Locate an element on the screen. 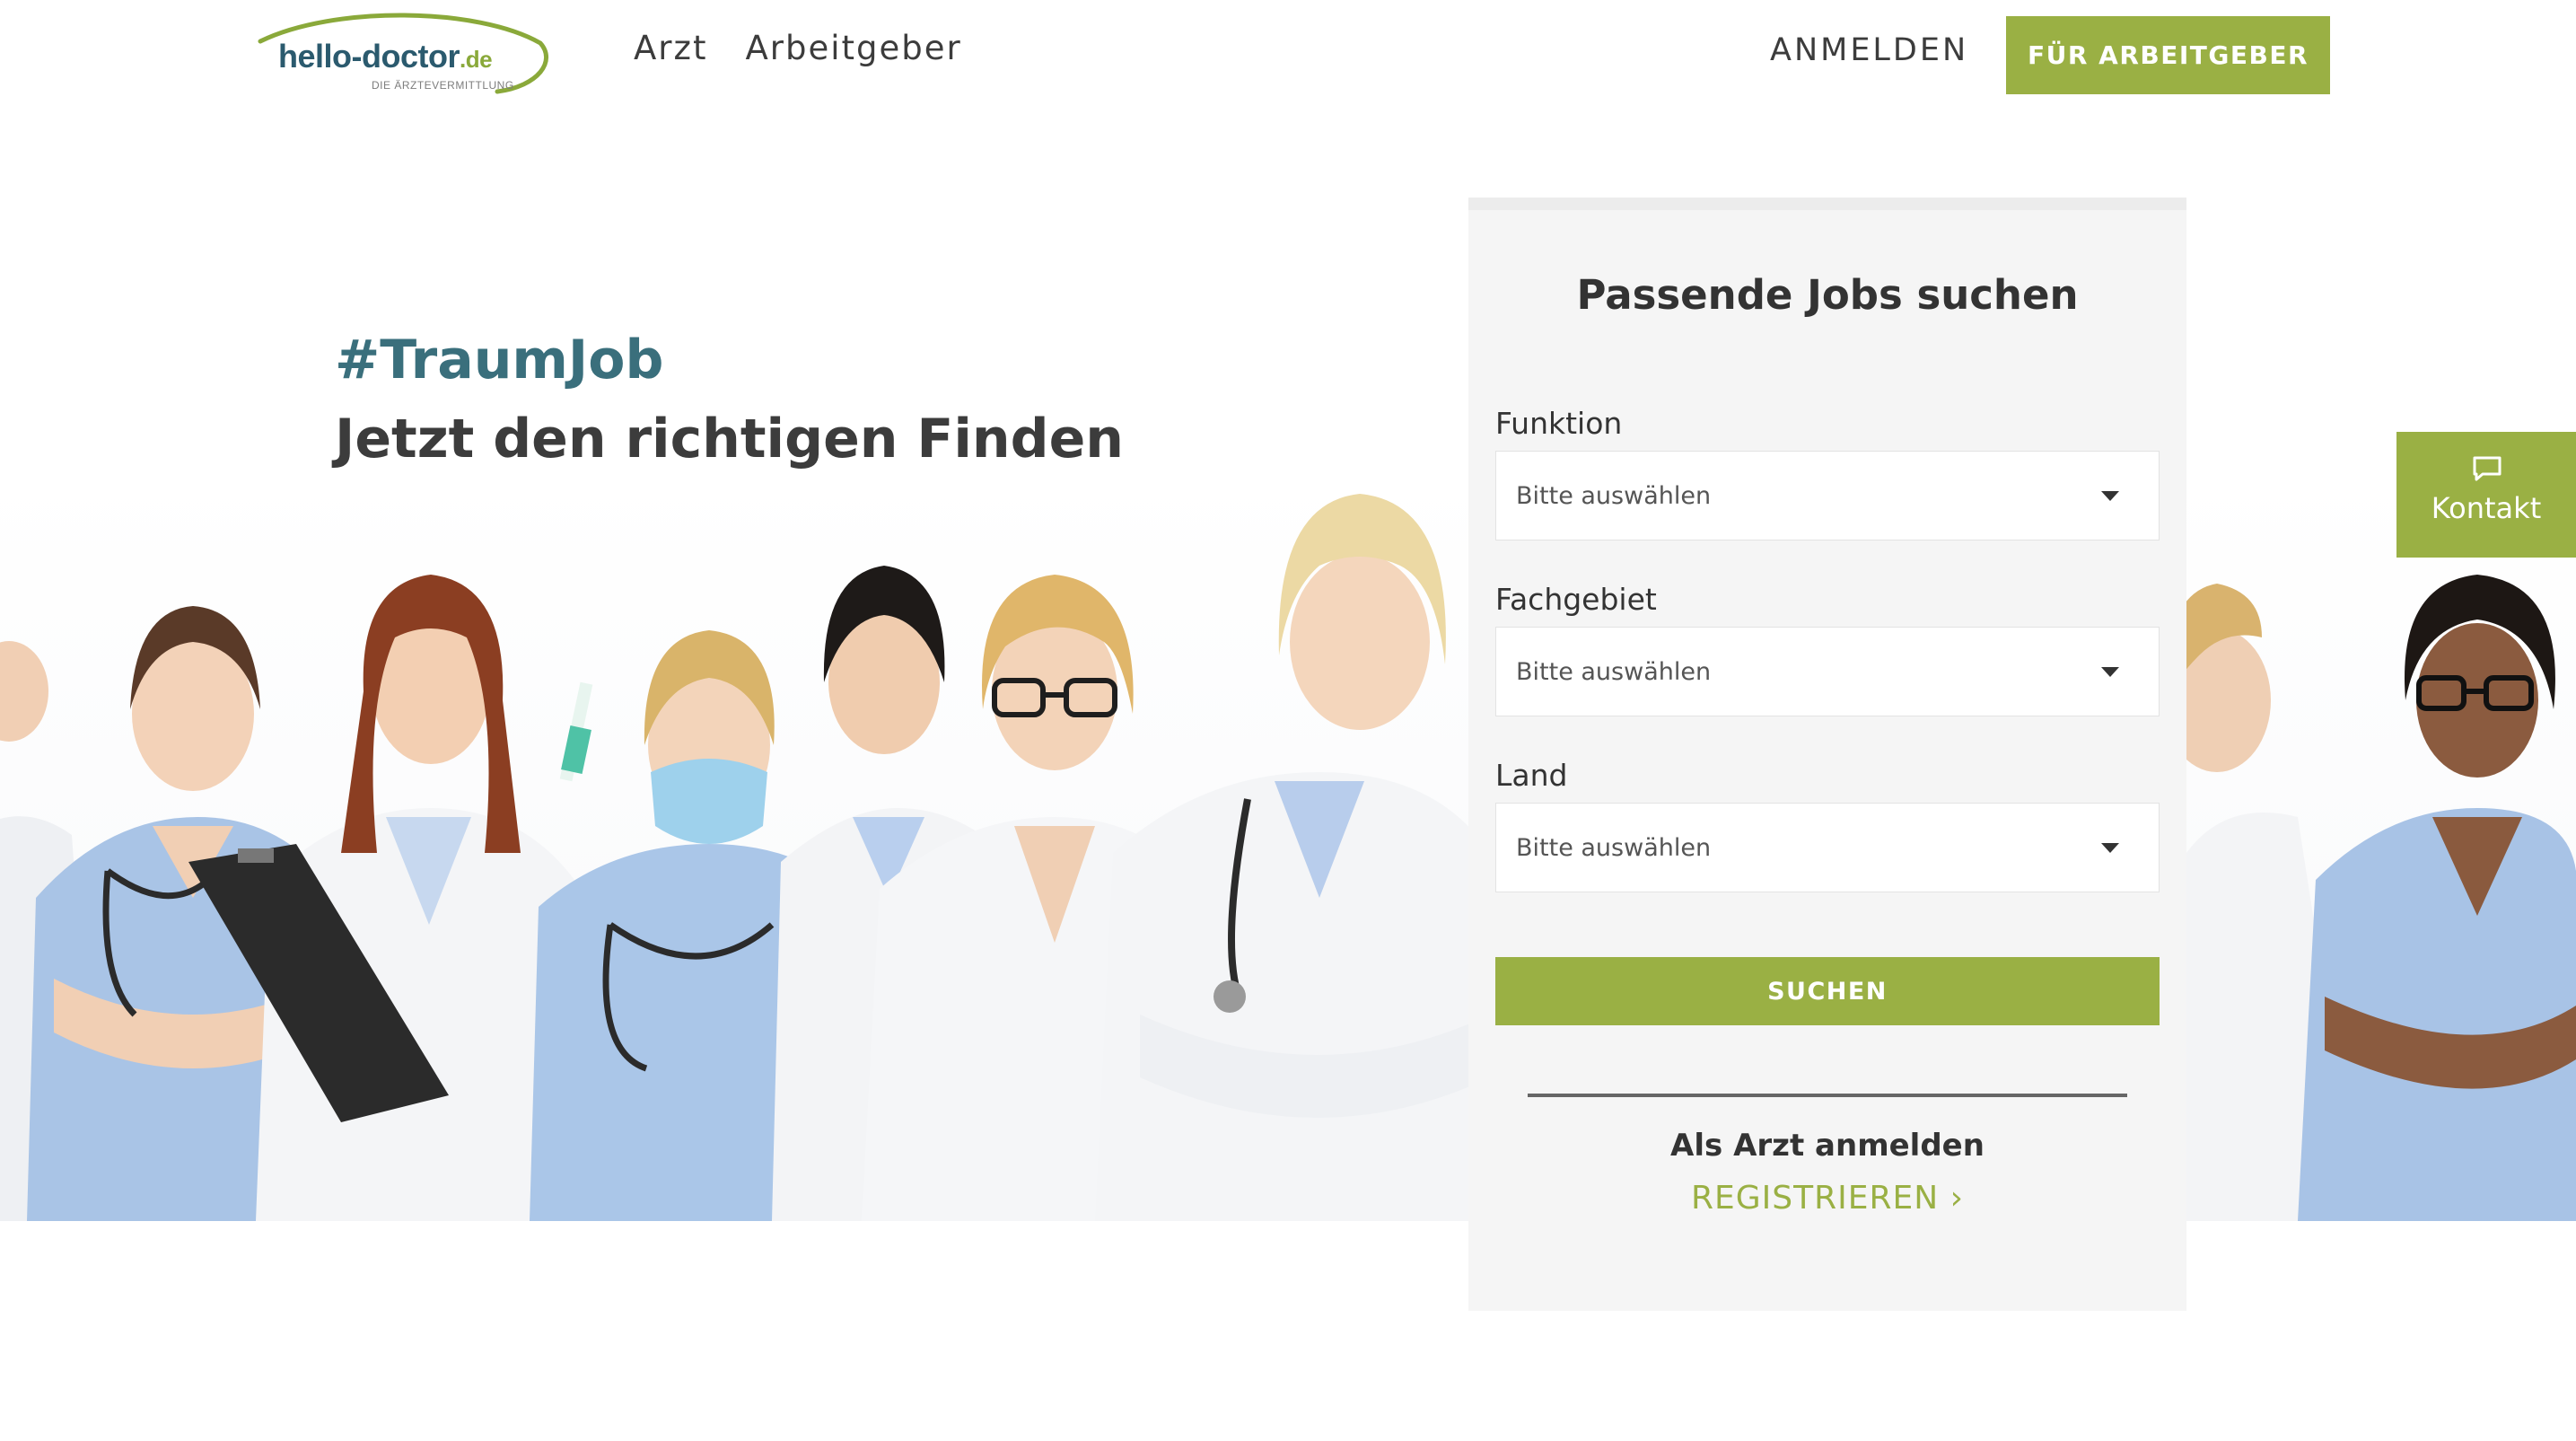  register-link: REGISTRIEREN › is located at coordinates (1827, 1198).